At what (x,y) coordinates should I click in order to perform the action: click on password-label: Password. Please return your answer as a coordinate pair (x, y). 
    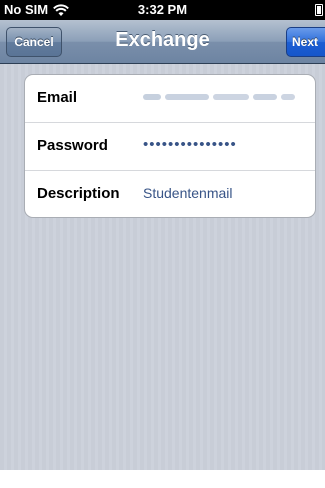
    Looking at the image, I should click on (72, 145).